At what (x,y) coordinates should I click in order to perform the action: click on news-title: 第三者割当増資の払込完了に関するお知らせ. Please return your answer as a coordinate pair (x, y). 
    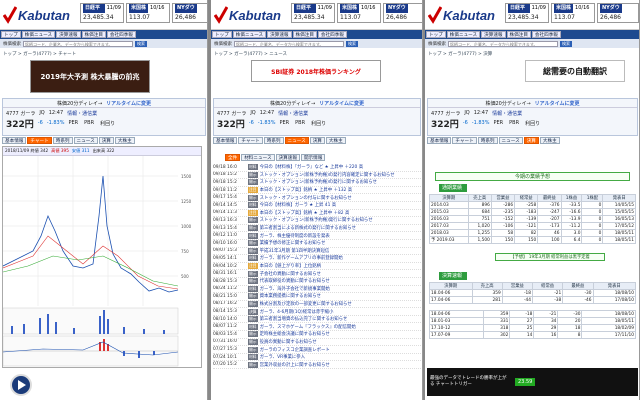
    Looking at the image, I should click on (304, 319).